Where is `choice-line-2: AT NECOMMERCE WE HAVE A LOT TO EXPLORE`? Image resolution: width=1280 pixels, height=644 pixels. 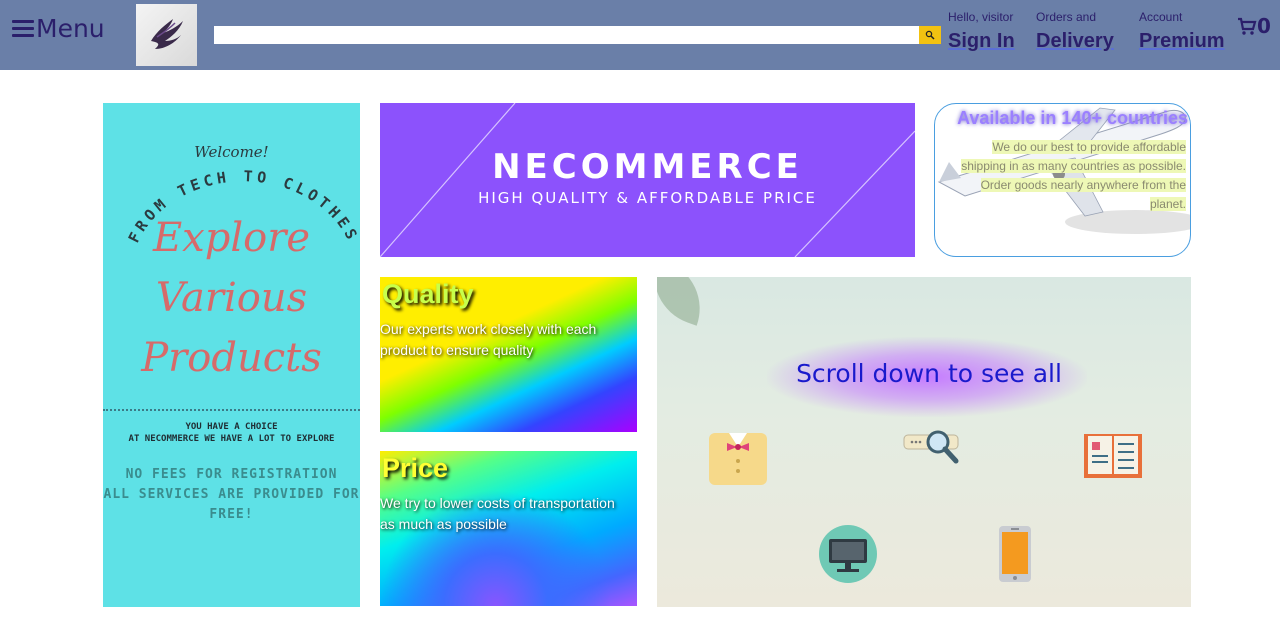 choice-line-2: AT NECOMMERCE WE HAVE A LOT TO EXPLORE is located at coordinates (231, 439).